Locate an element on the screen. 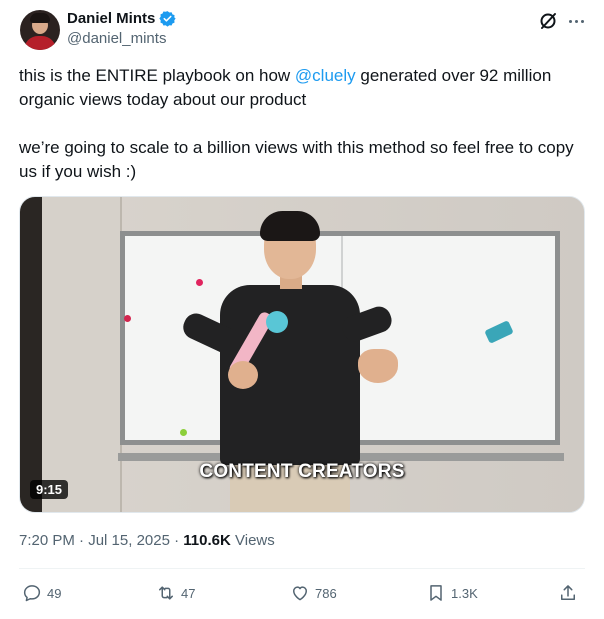  divider is located at coordinates (302, 568).